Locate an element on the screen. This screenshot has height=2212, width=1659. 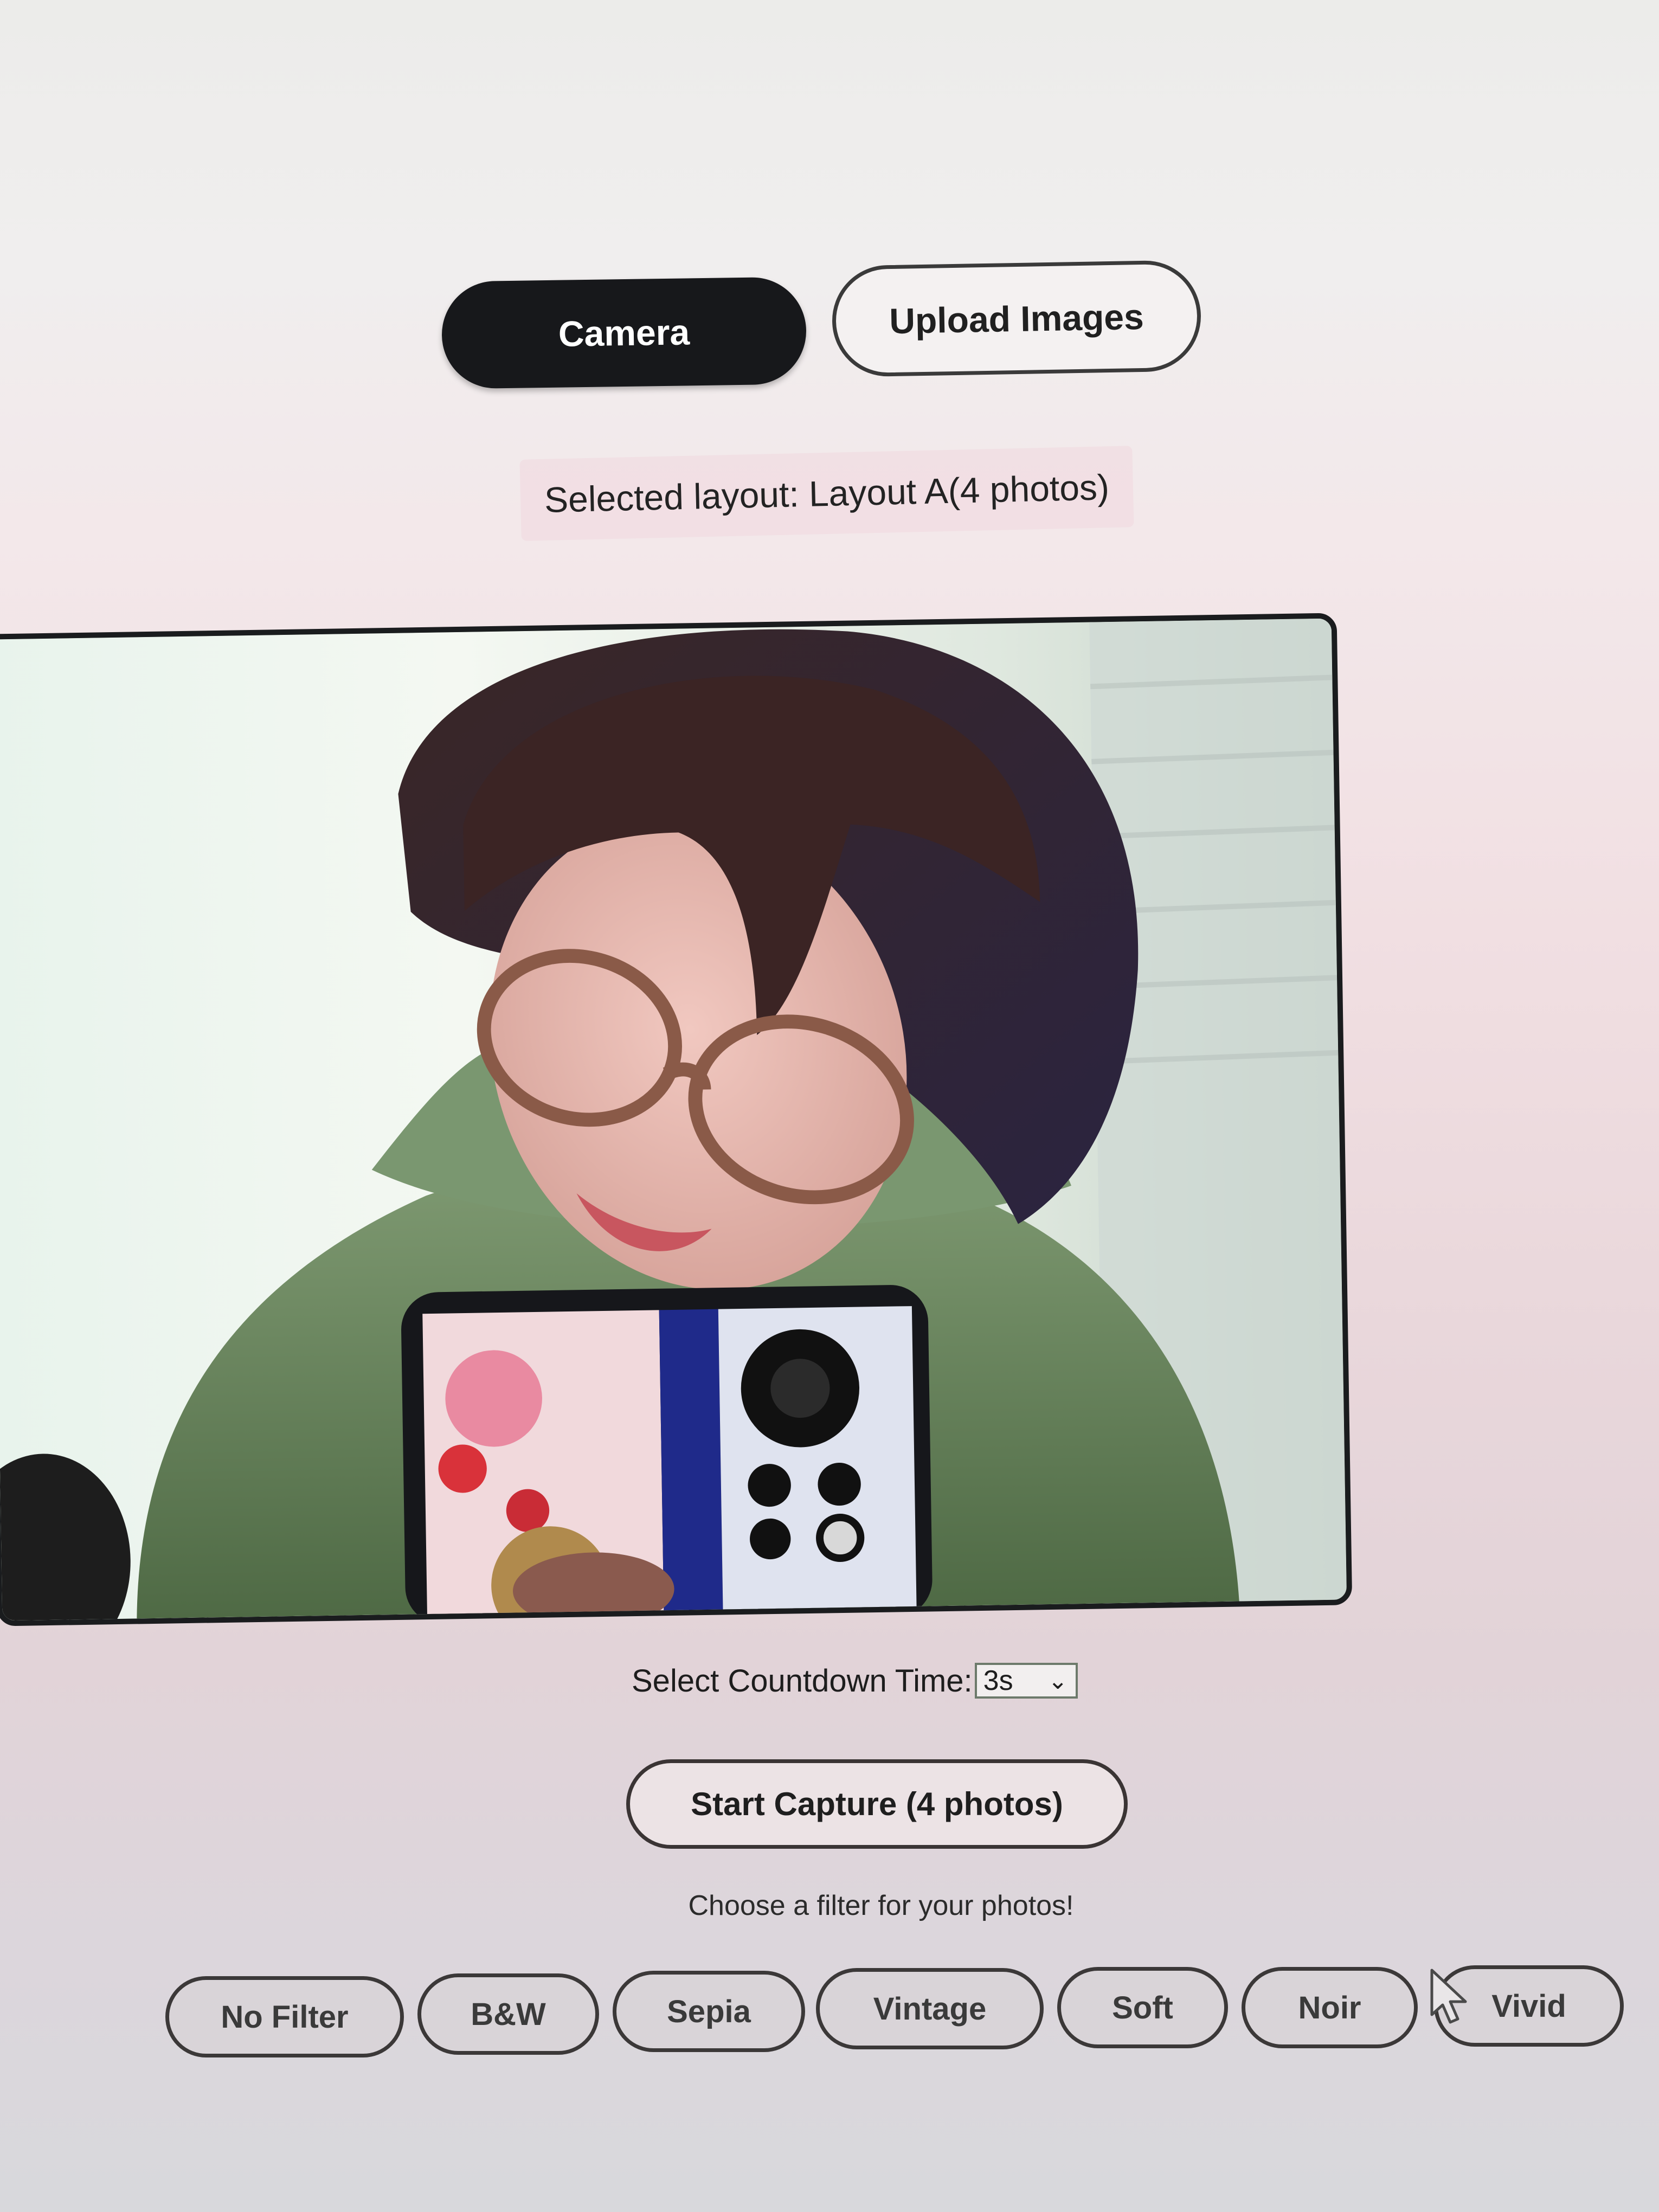
filter-hint-text: Choose a filter for your photos! is located at coordinates (881, 1905).